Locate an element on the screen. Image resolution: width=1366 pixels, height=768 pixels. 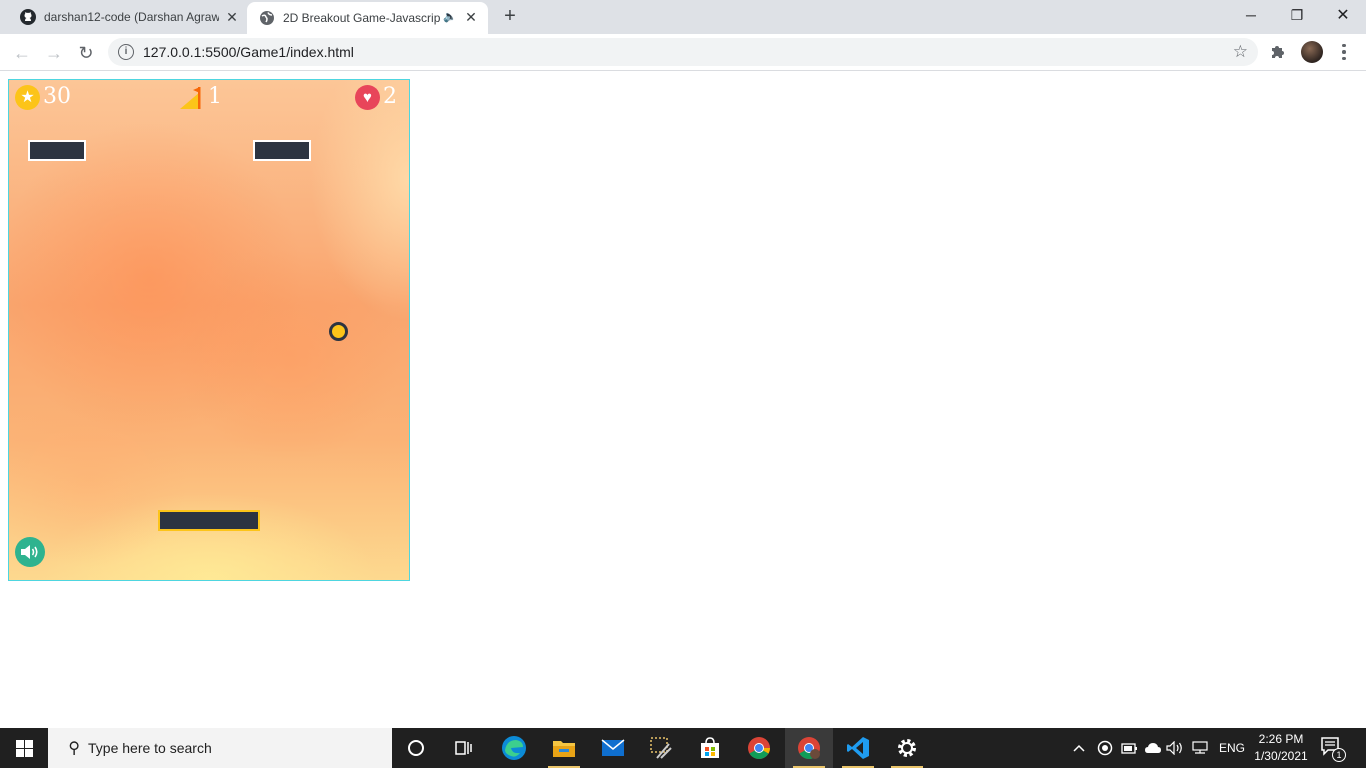
level-display: 1 is located at coordinates (200, 97).